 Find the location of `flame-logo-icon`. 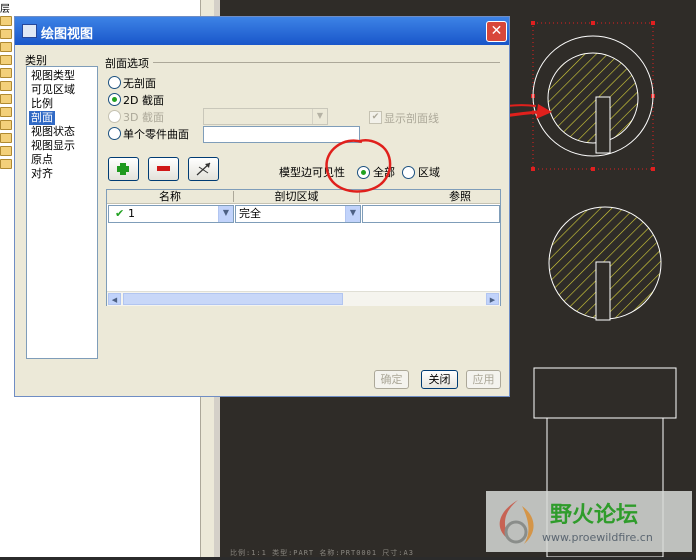

flame-logo-icon is located at coordinates (516, 522).